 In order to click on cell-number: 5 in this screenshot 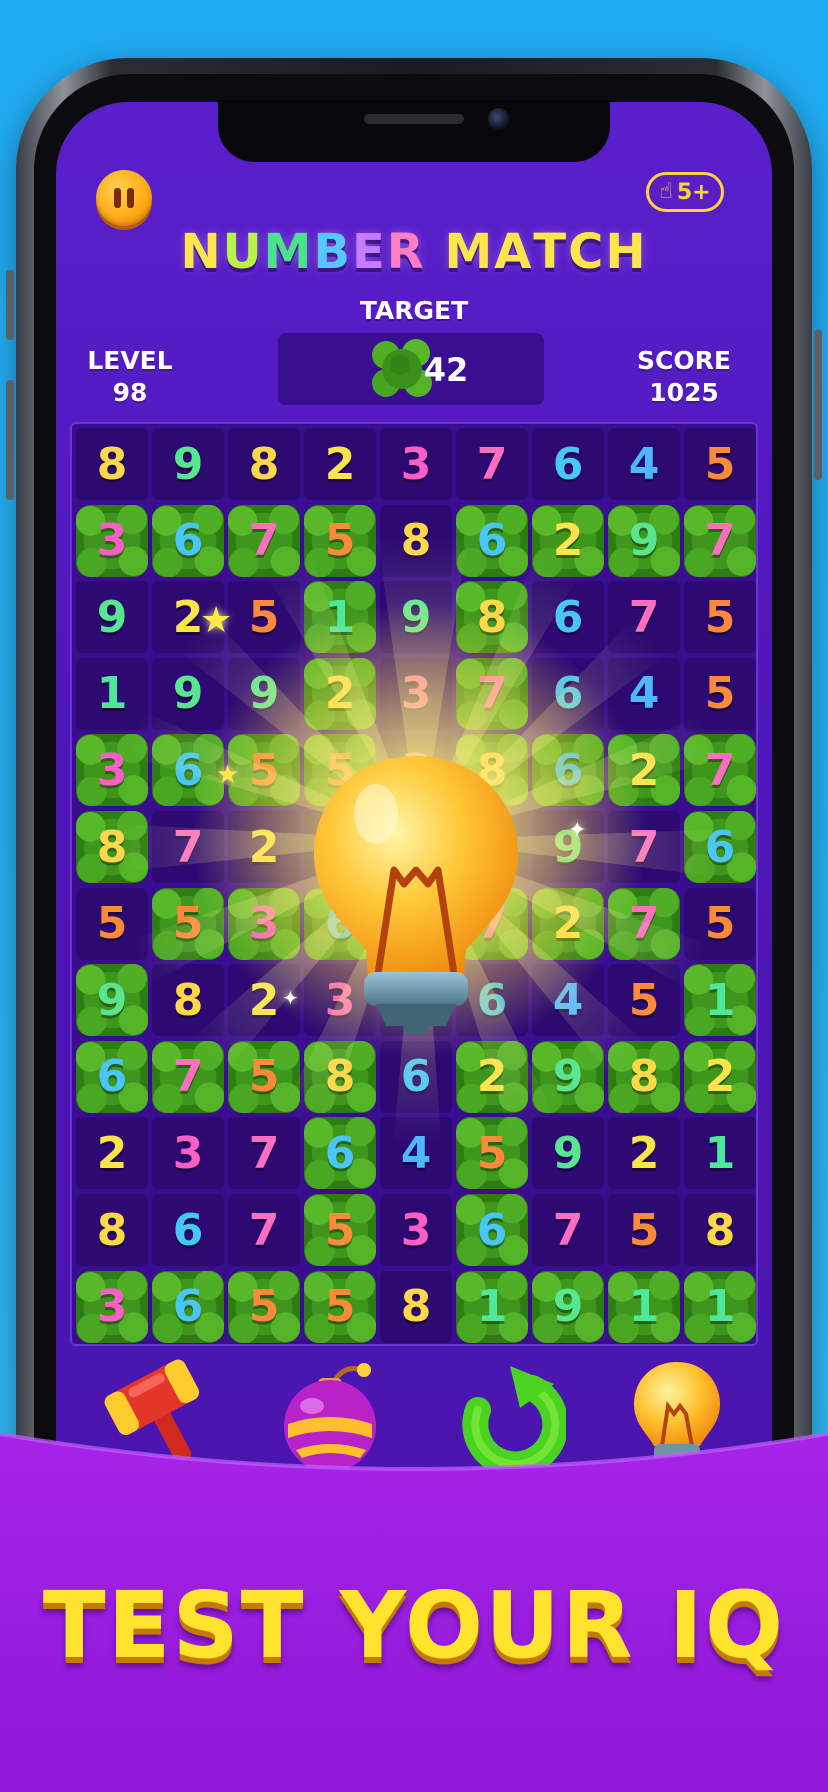, I will do `click(644, 1000)`.